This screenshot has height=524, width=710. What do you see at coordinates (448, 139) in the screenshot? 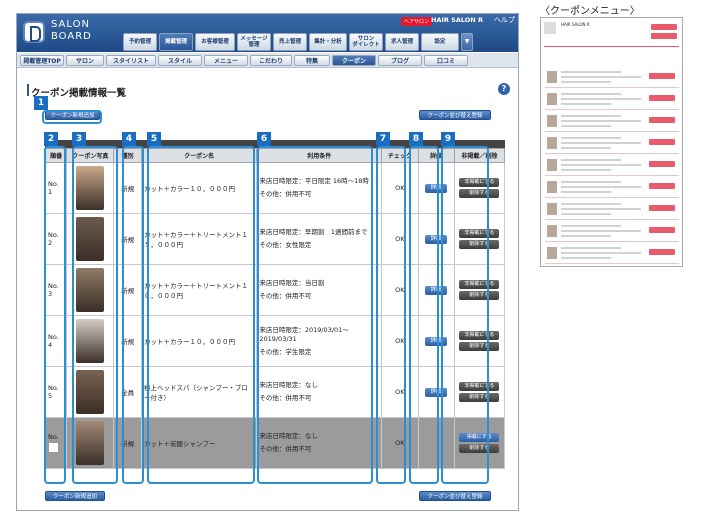
I see `annotation-badge: 9` at bounding box center [448, 139].